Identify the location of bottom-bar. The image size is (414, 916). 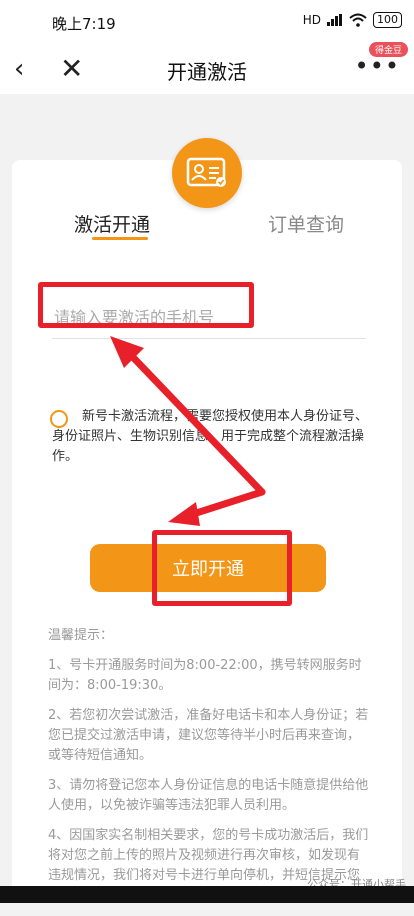
(207, 894).